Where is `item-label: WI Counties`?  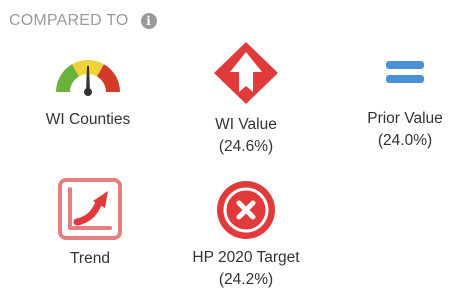
item-label: WI Counties is located at coordinates (88, 119).